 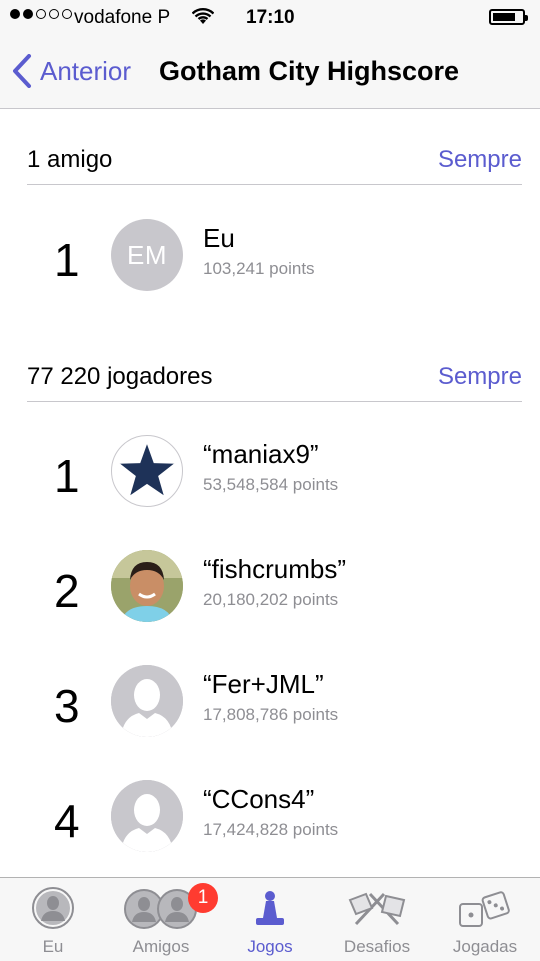 What do you see at coordinates (270, 946) in the screenshot?
I see `tab-label: Jogos` at bounding box center [270, 946].